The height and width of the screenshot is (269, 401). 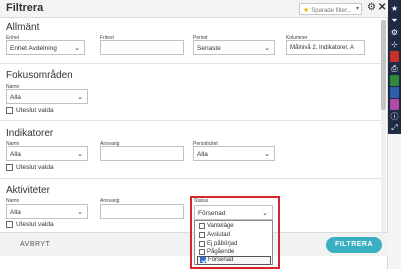 I want to click on section-title-indicators: Indikatorer, so click(x=30, y=133).